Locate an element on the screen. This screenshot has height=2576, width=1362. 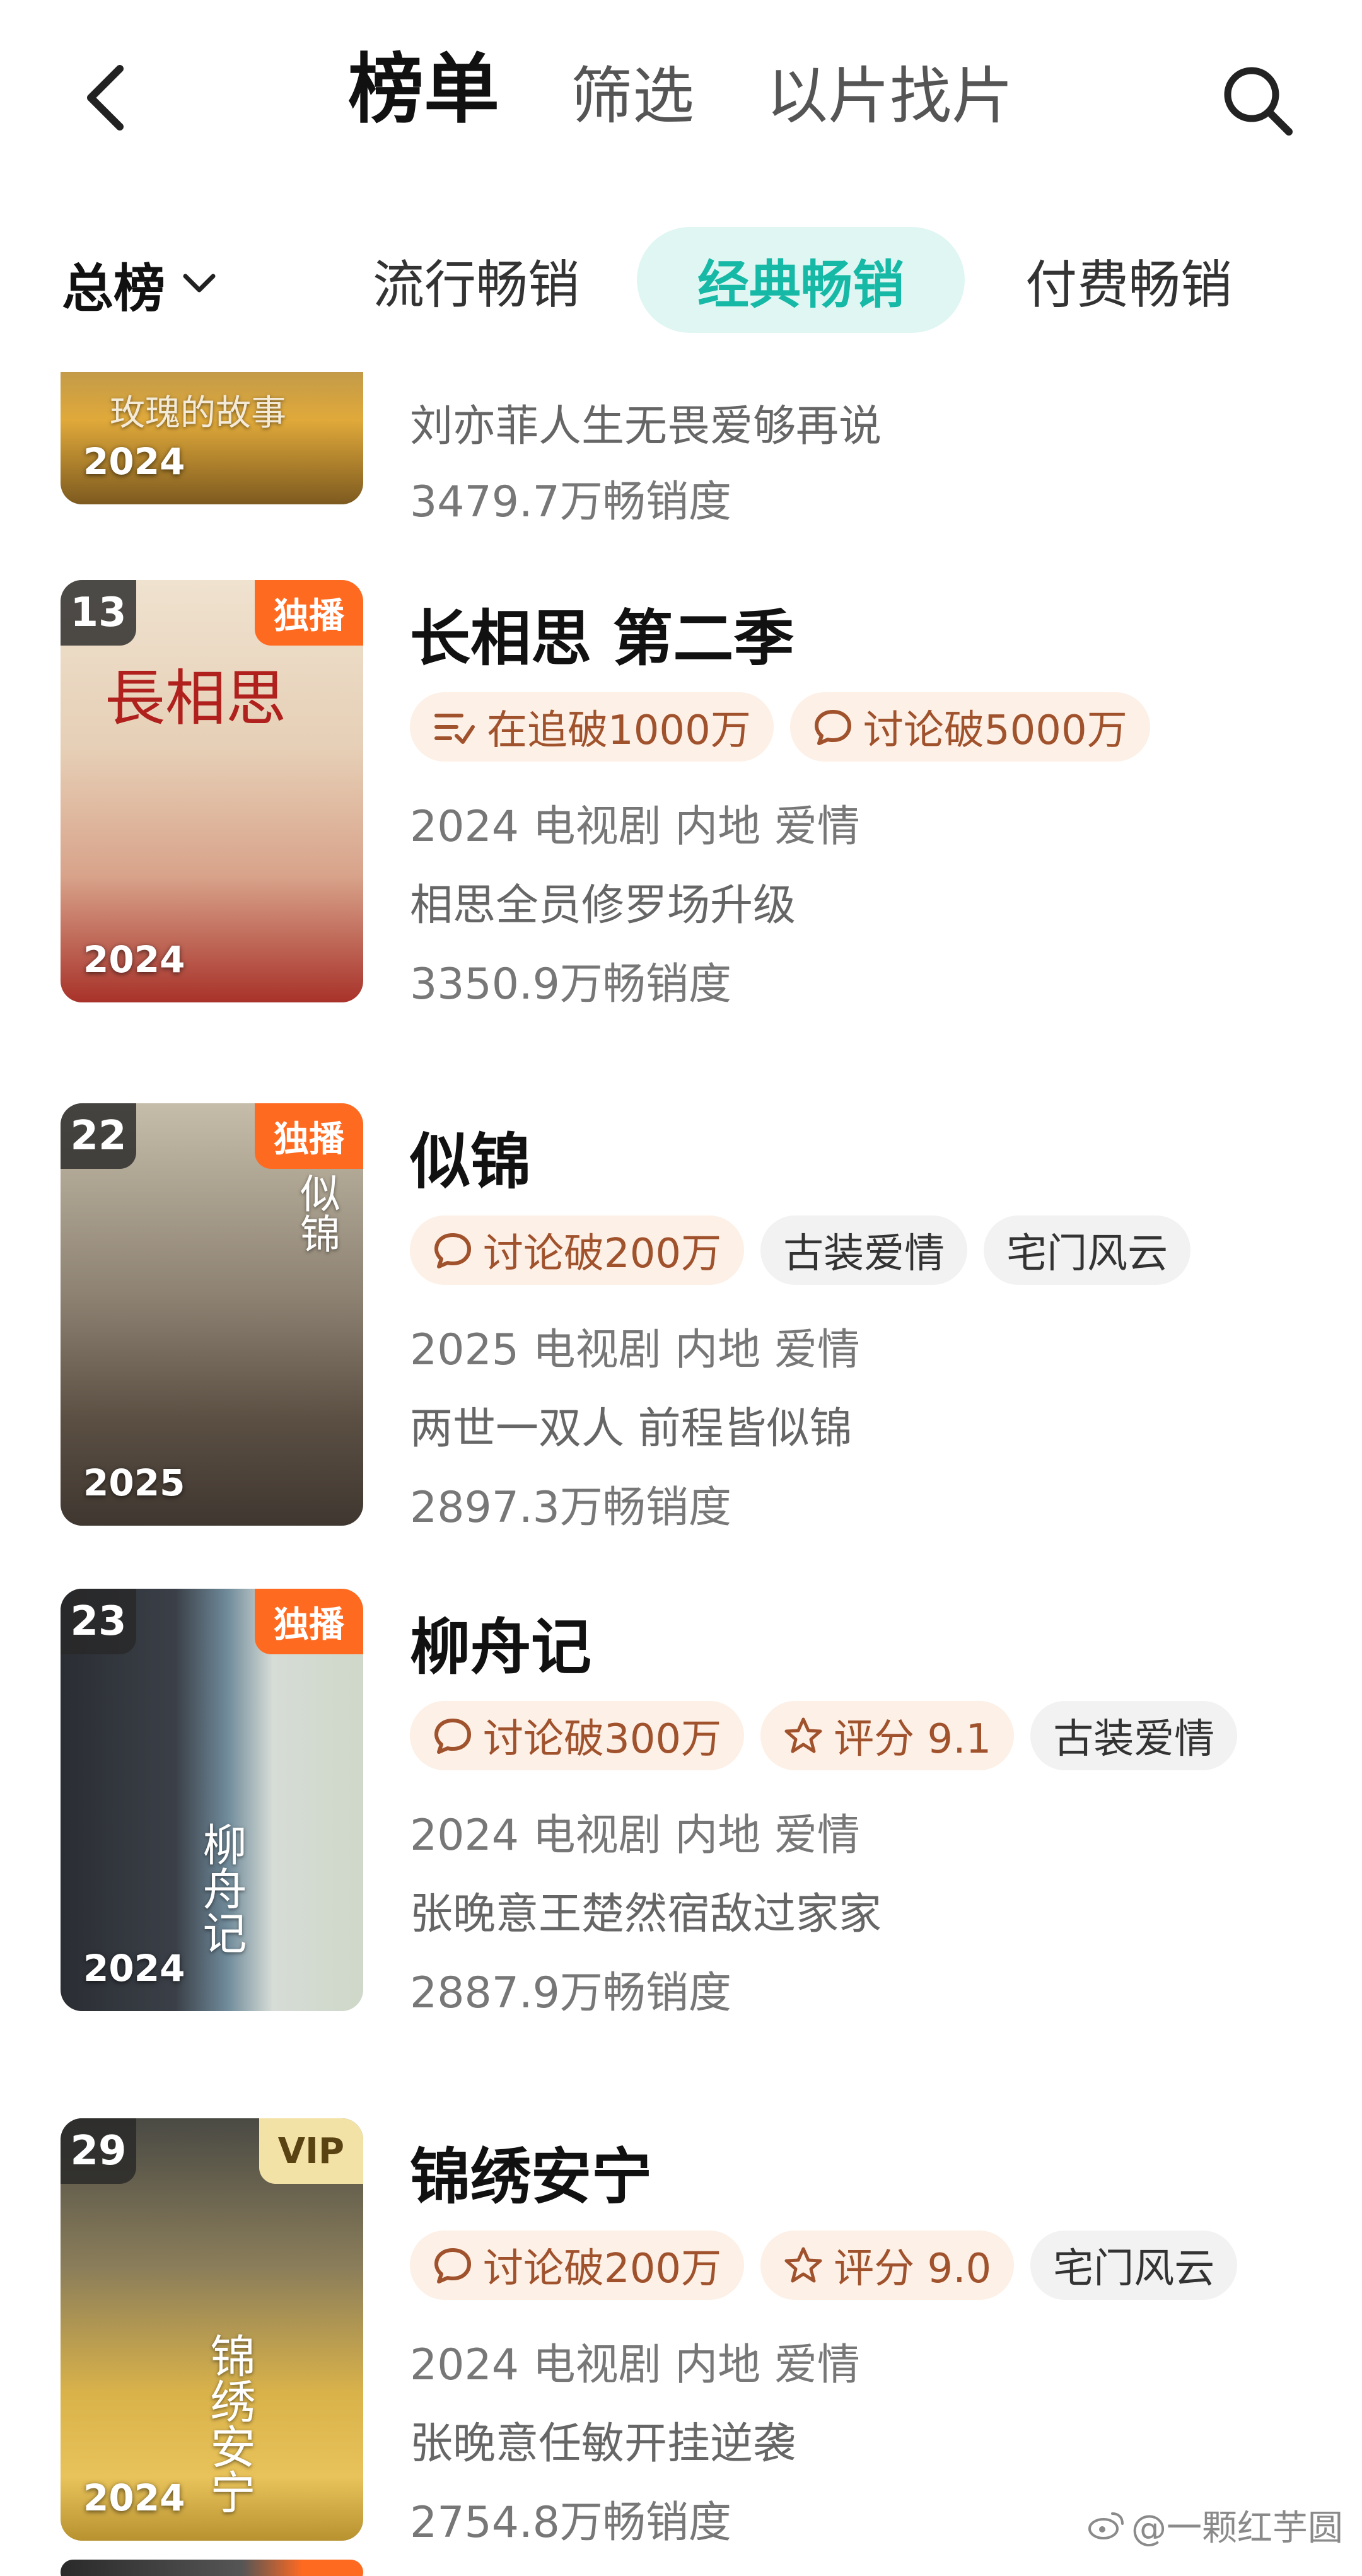
top-nav: 榜单 筛选 以片找片 is located at coordinates (681, 98).